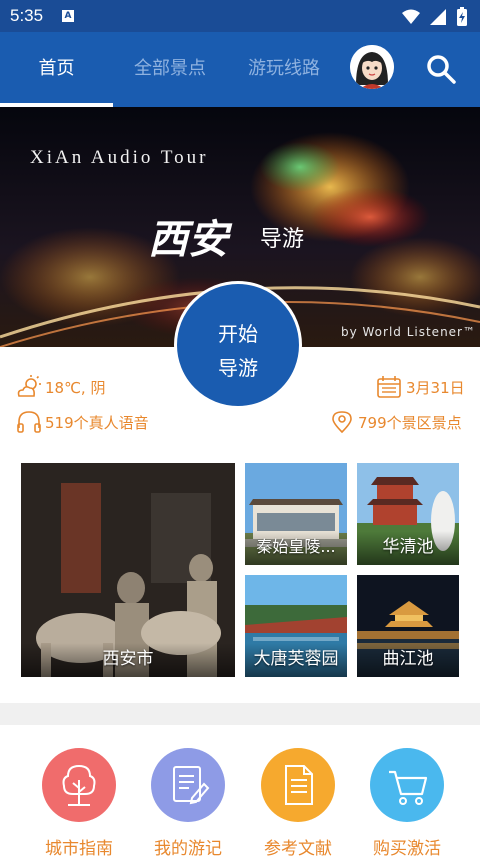 This screenshot has width=480, height=859. What do you see at coordinates (97, 423) in the screenshot?
I see `audio-count-text: 519个真人语音` at bounding box center [97, 423].